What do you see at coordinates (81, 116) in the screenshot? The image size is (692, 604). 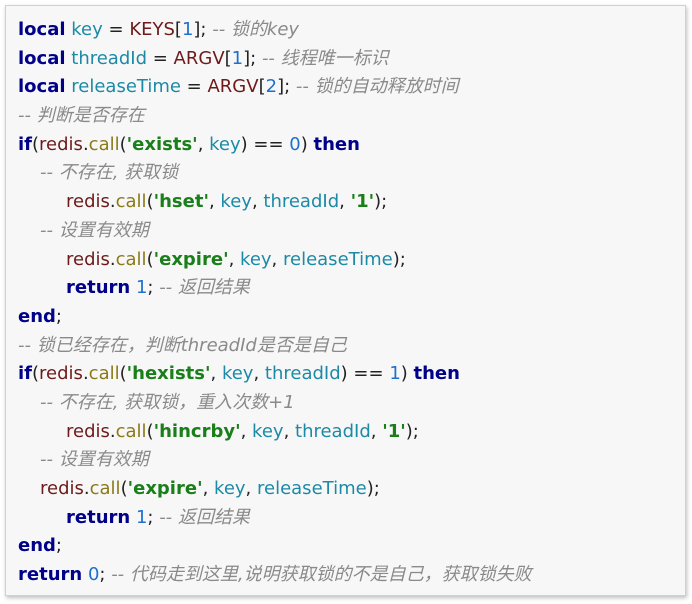 I see `comment-token: -- 判断是否存在` at bounding box center [81, 116].